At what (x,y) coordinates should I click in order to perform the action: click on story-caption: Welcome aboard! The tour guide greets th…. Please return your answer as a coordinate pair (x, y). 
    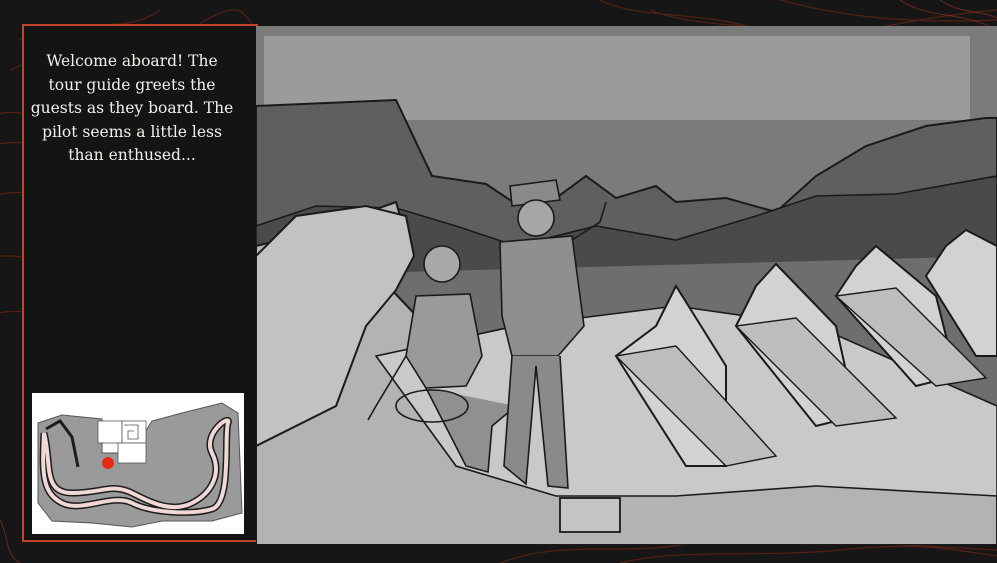
    Looking at the image, I should click on (132, 108).